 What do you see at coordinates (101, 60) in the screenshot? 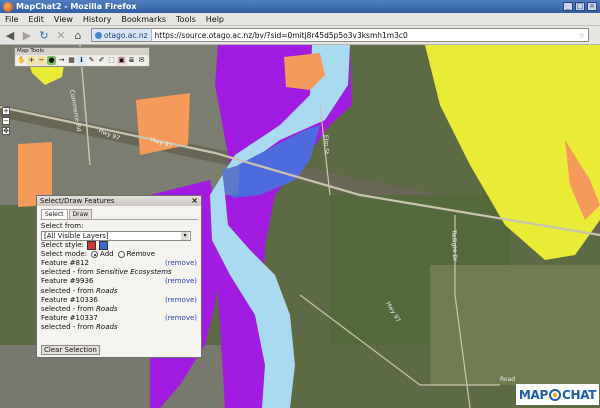
I see `edit-icon: ✐` at bounding box center [101, 60].